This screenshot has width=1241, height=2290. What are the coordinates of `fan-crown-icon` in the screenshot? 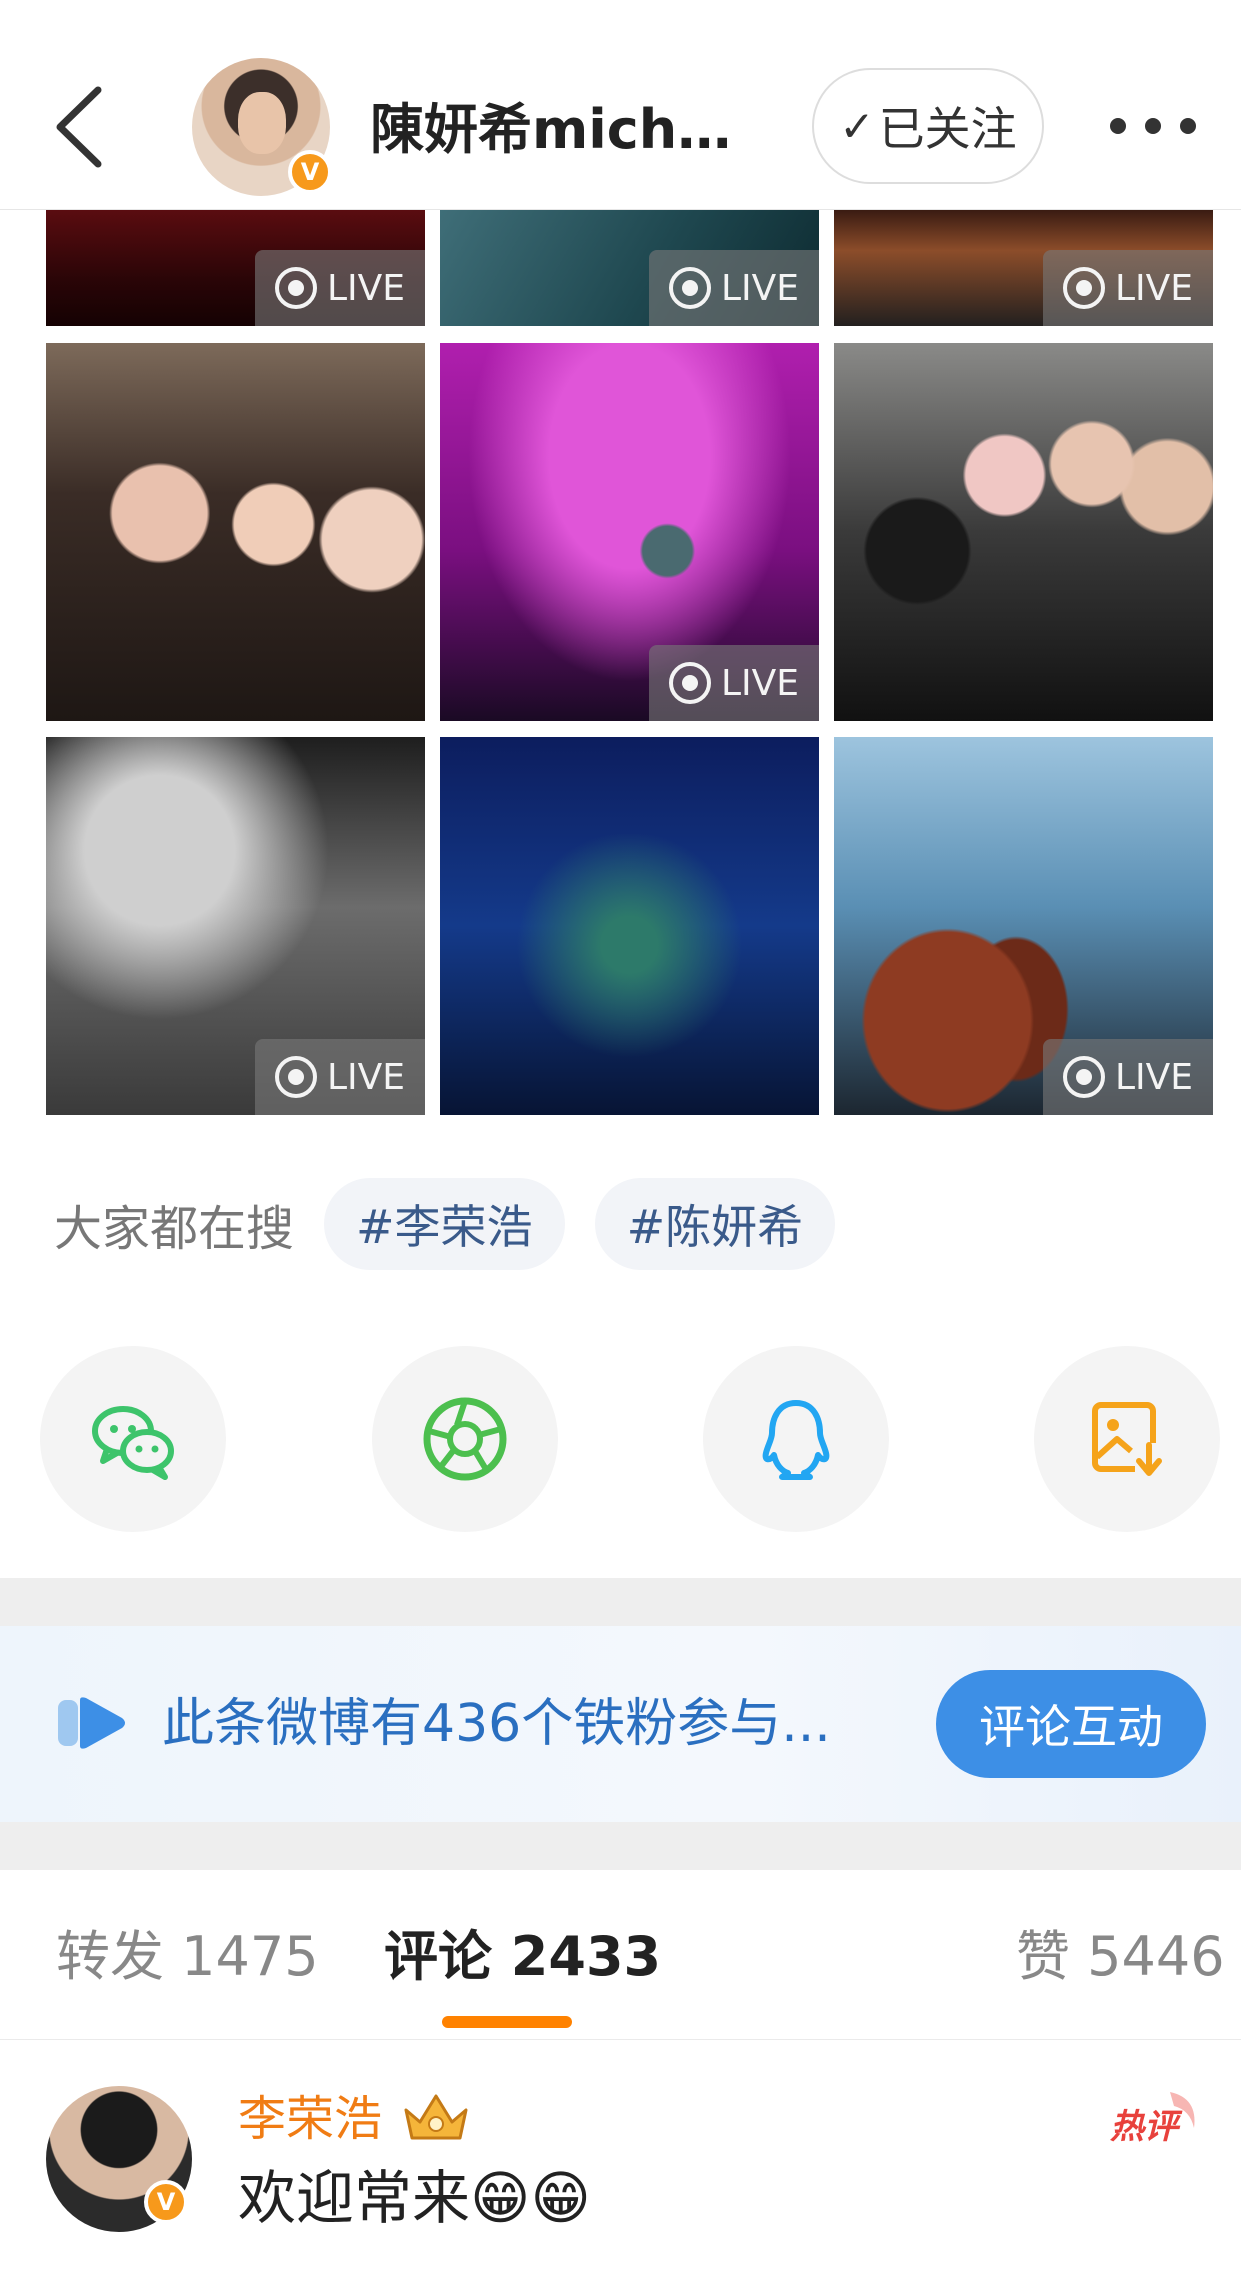 It's located at (436, 2117).